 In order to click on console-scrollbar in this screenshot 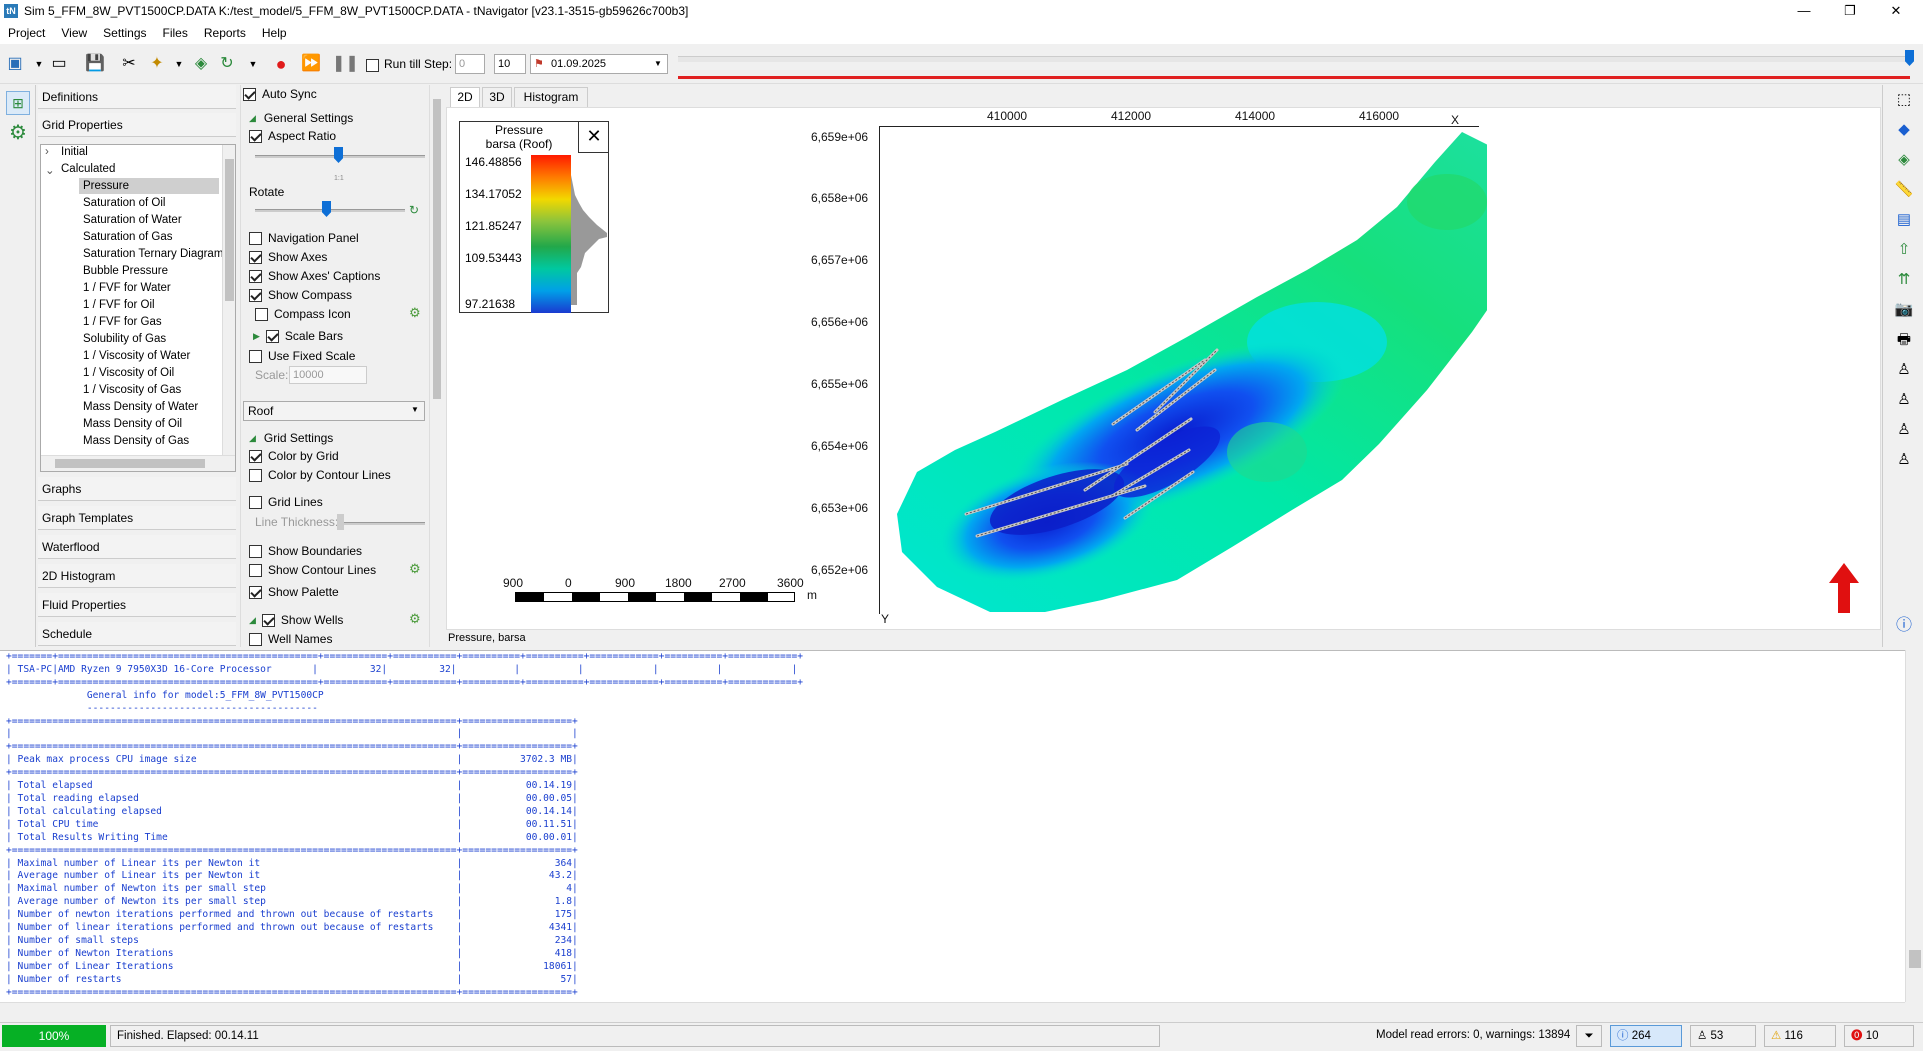, I will do `click(1914, 826)`.